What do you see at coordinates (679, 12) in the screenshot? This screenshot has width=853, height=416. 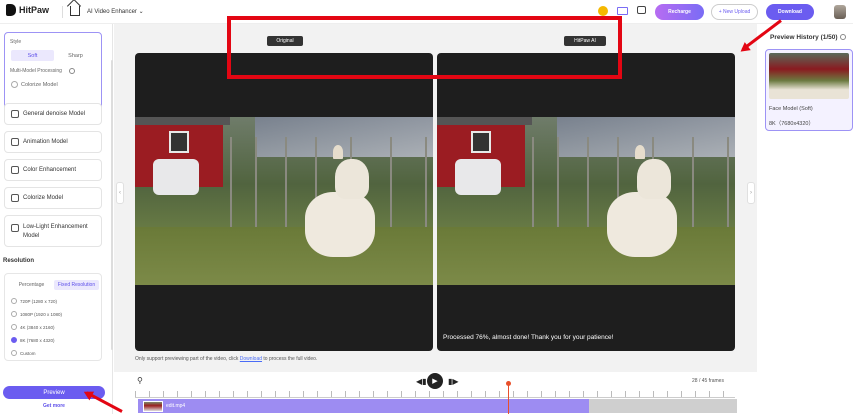 I see `recharge-button: Recharge` at bounding box center [679, 12].